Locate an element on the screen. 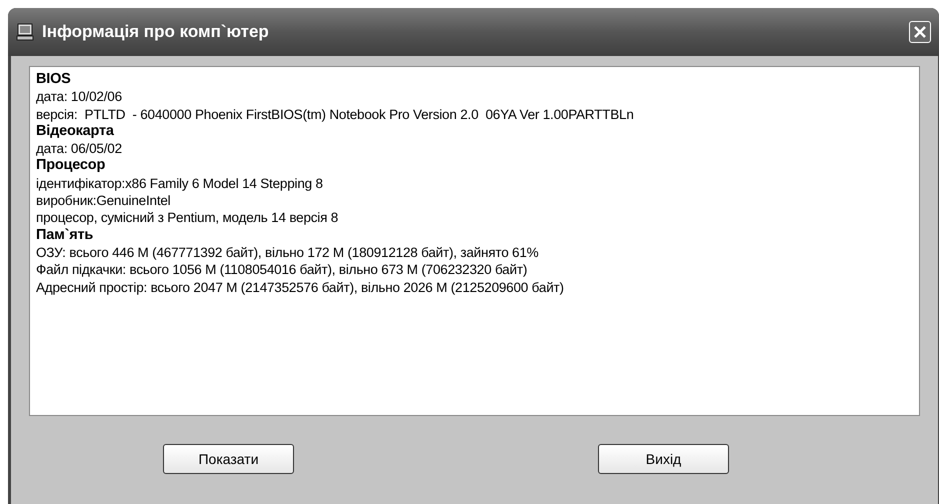 Image resolution: width=939 pixels, height=504 pixels. info-line: процесор, сумісний з Pentium, модель 14 версія 8 is located at coordinates (187, 218).